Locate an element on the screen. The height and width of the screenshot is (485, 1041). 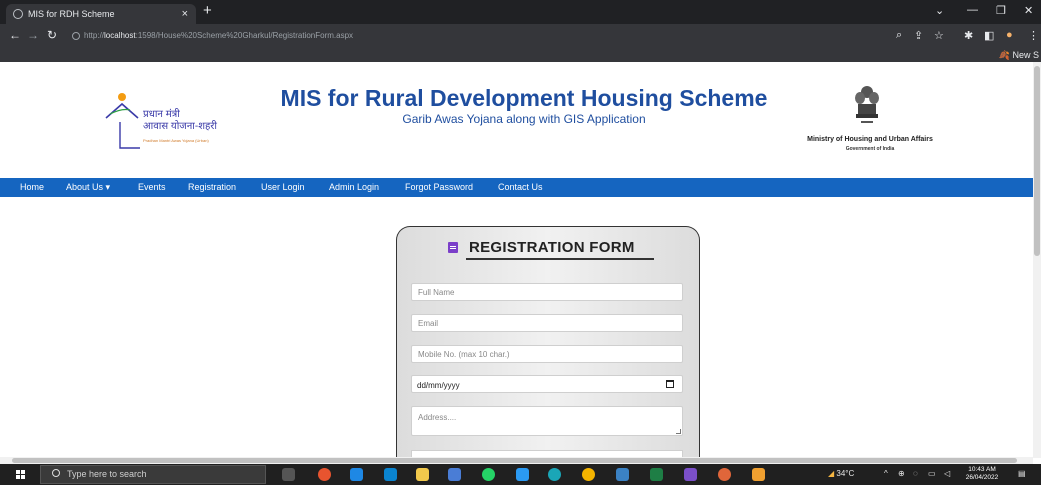
whatsapp-icon is located at coordinates (488, 474).